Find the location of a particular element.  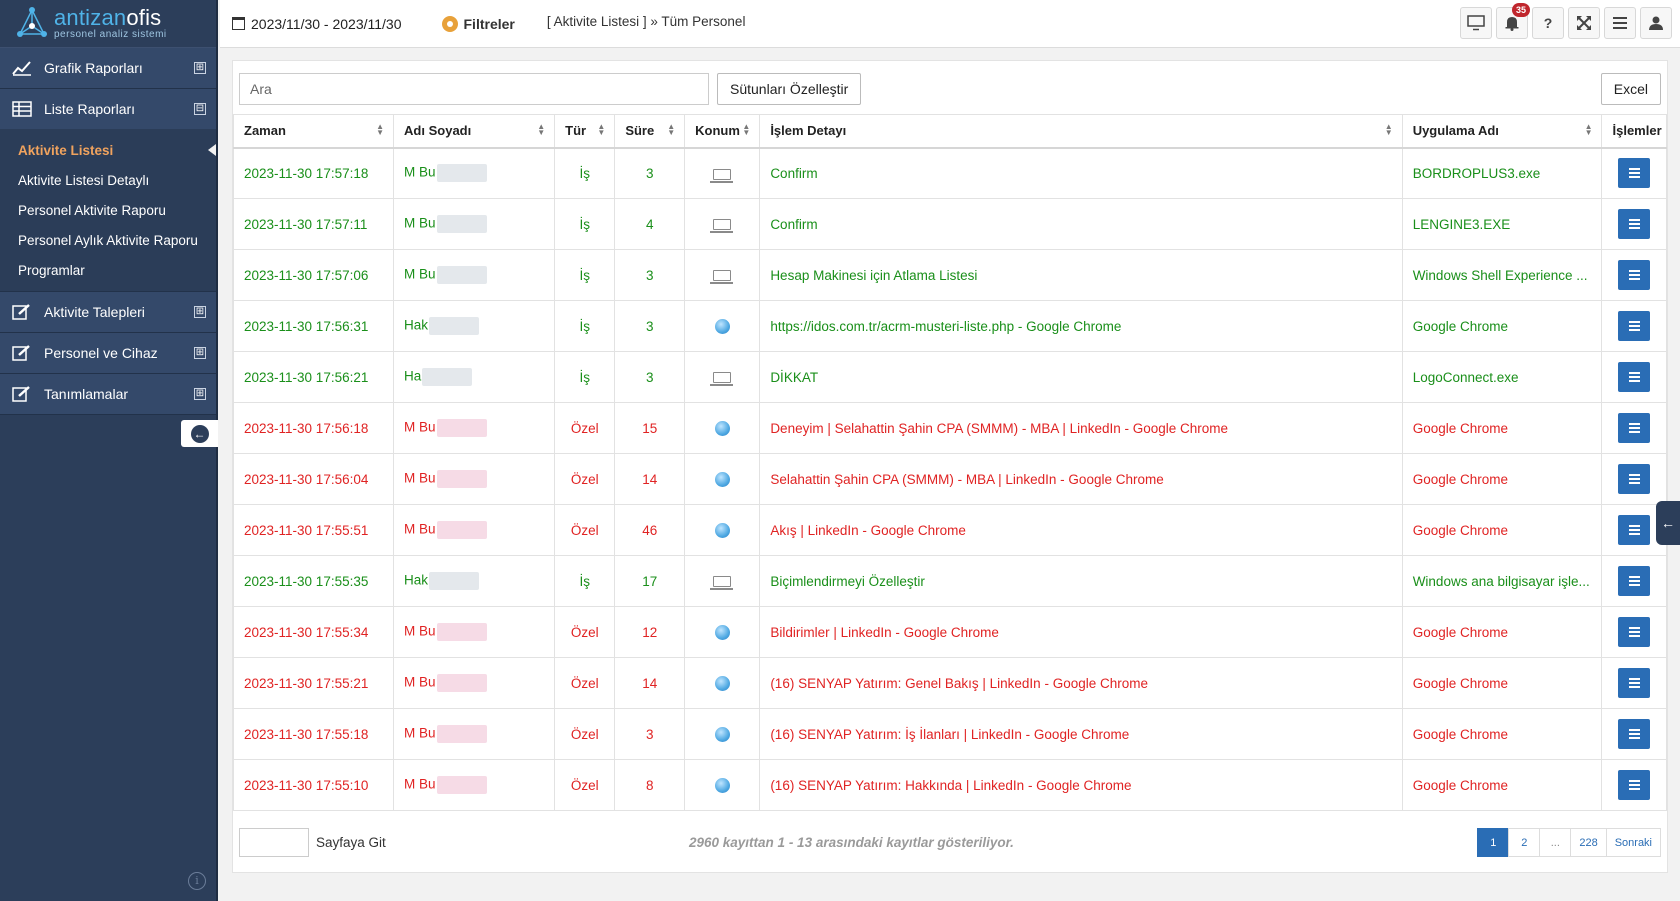

submenu-item-aktivite-listesi: Aktivite Listesi is located at coordinates (108, 150).